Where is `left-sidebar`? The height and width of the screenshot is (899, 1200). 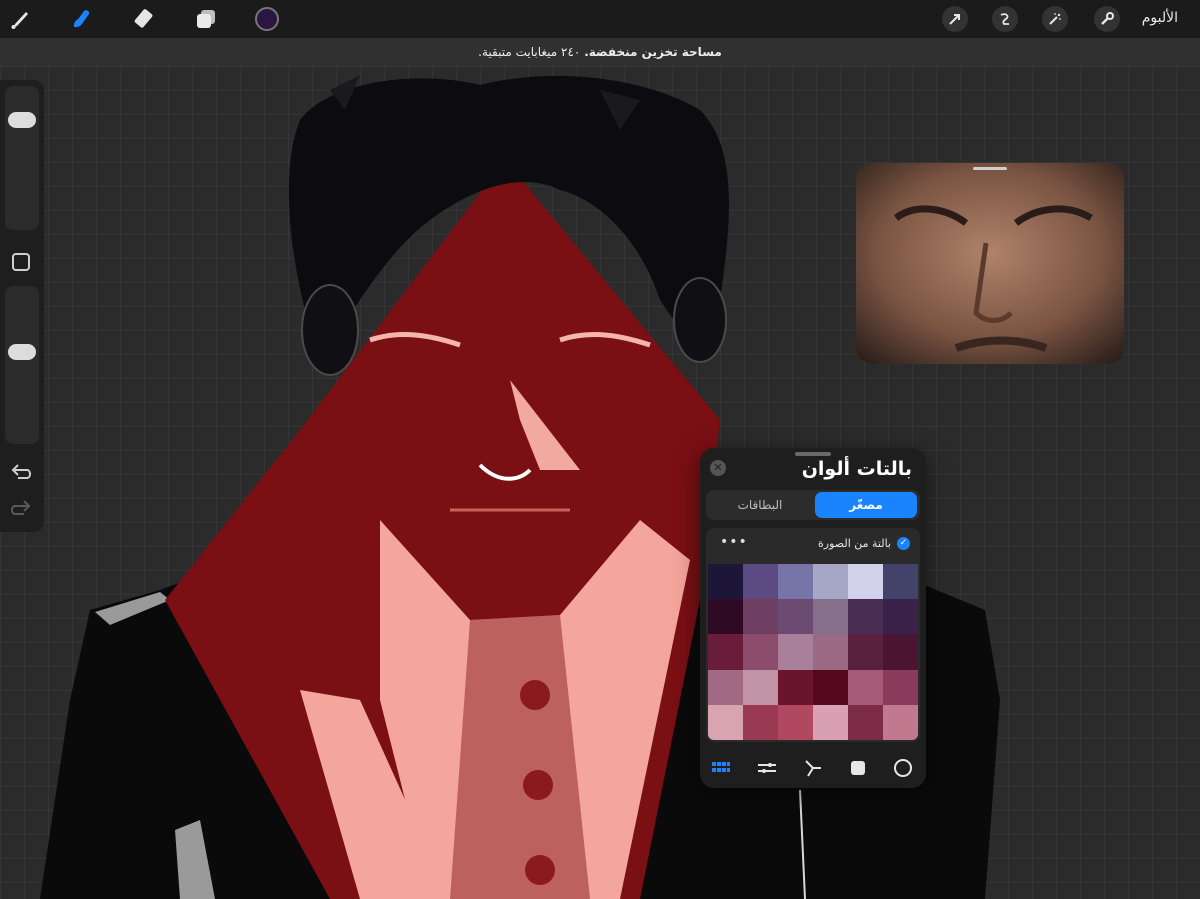 left-sidebar is located at coordinates (22, 306).